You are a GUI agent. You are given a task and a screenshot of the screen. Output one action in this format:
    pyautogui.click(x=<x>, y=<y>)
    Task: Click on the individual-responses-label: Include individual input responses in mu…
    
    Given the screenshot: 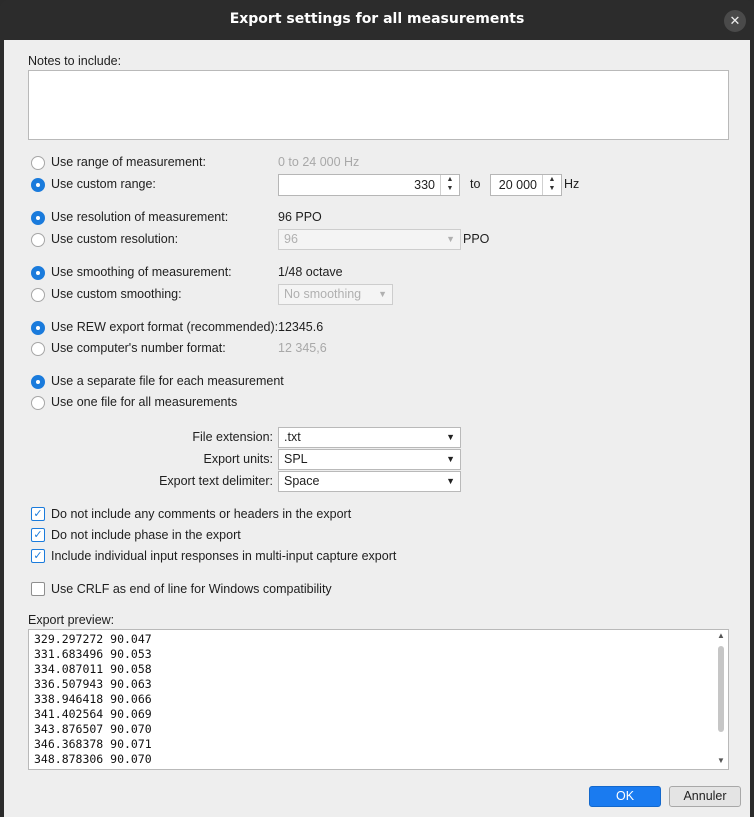 What is the action you would take?
    pyautogui.click(x=224, y=556)
    